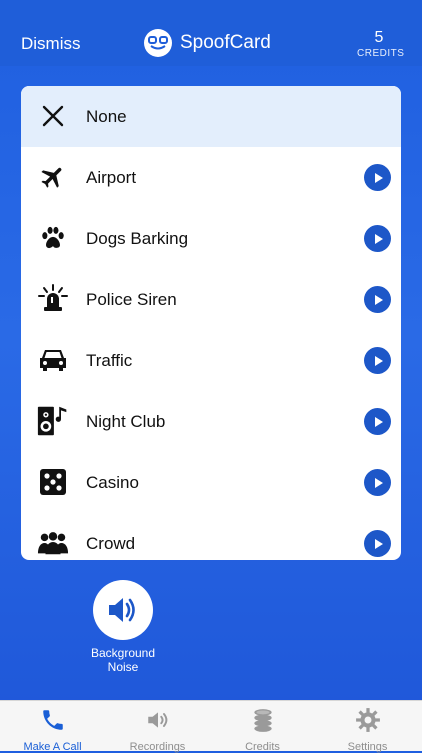  What do you see at coordinates (111, 177) in the screenshot?
I see `noise-item-label: Airport` at bounding box center [111, 177].